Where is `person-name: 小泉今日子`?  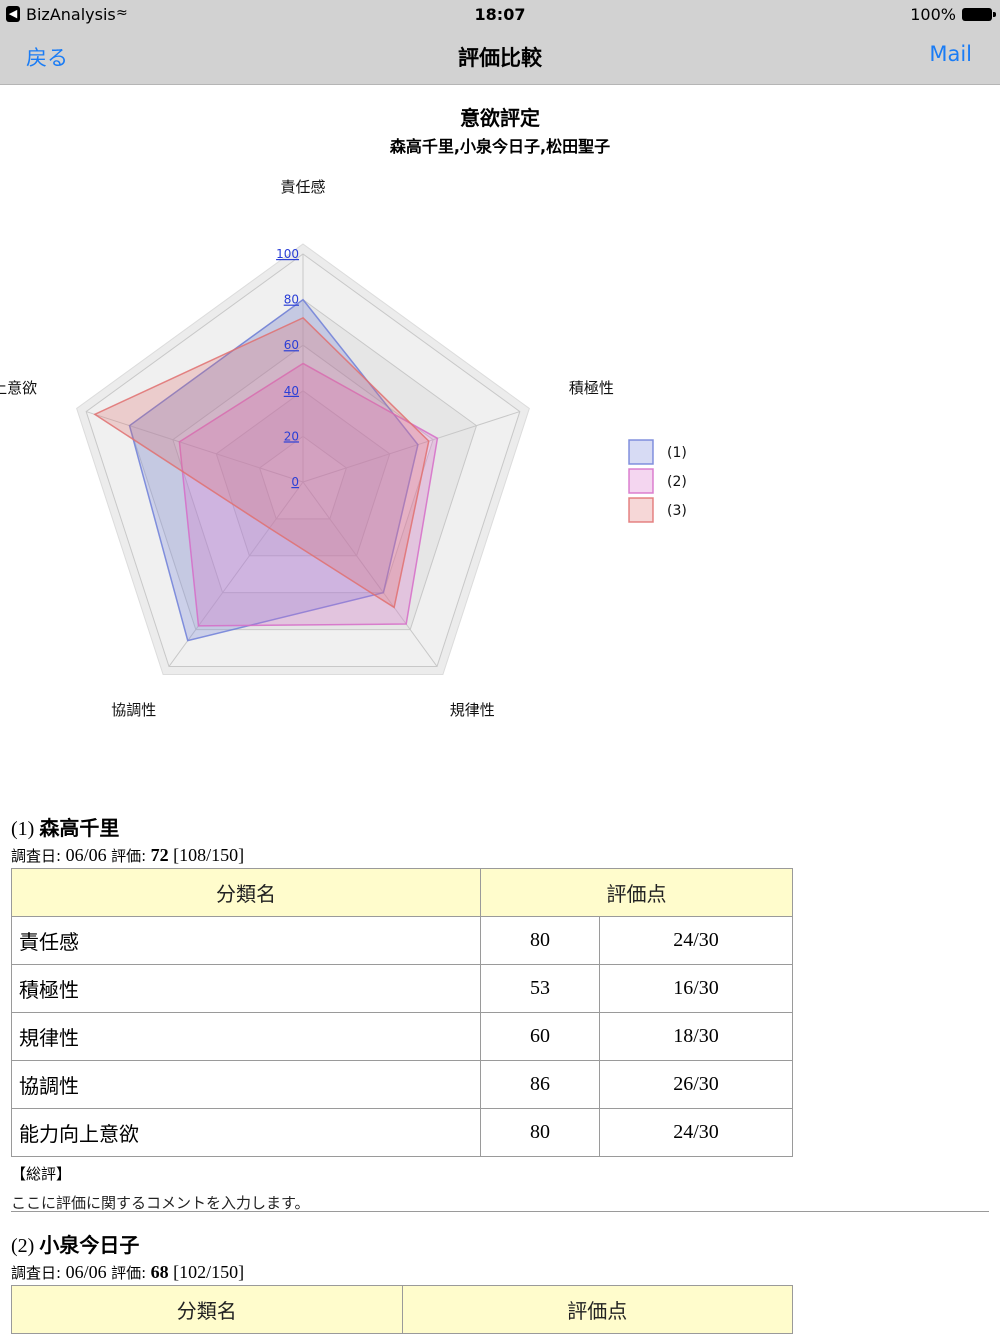
person-name: 小泉今日子 is located at coordinates (89, 1245).